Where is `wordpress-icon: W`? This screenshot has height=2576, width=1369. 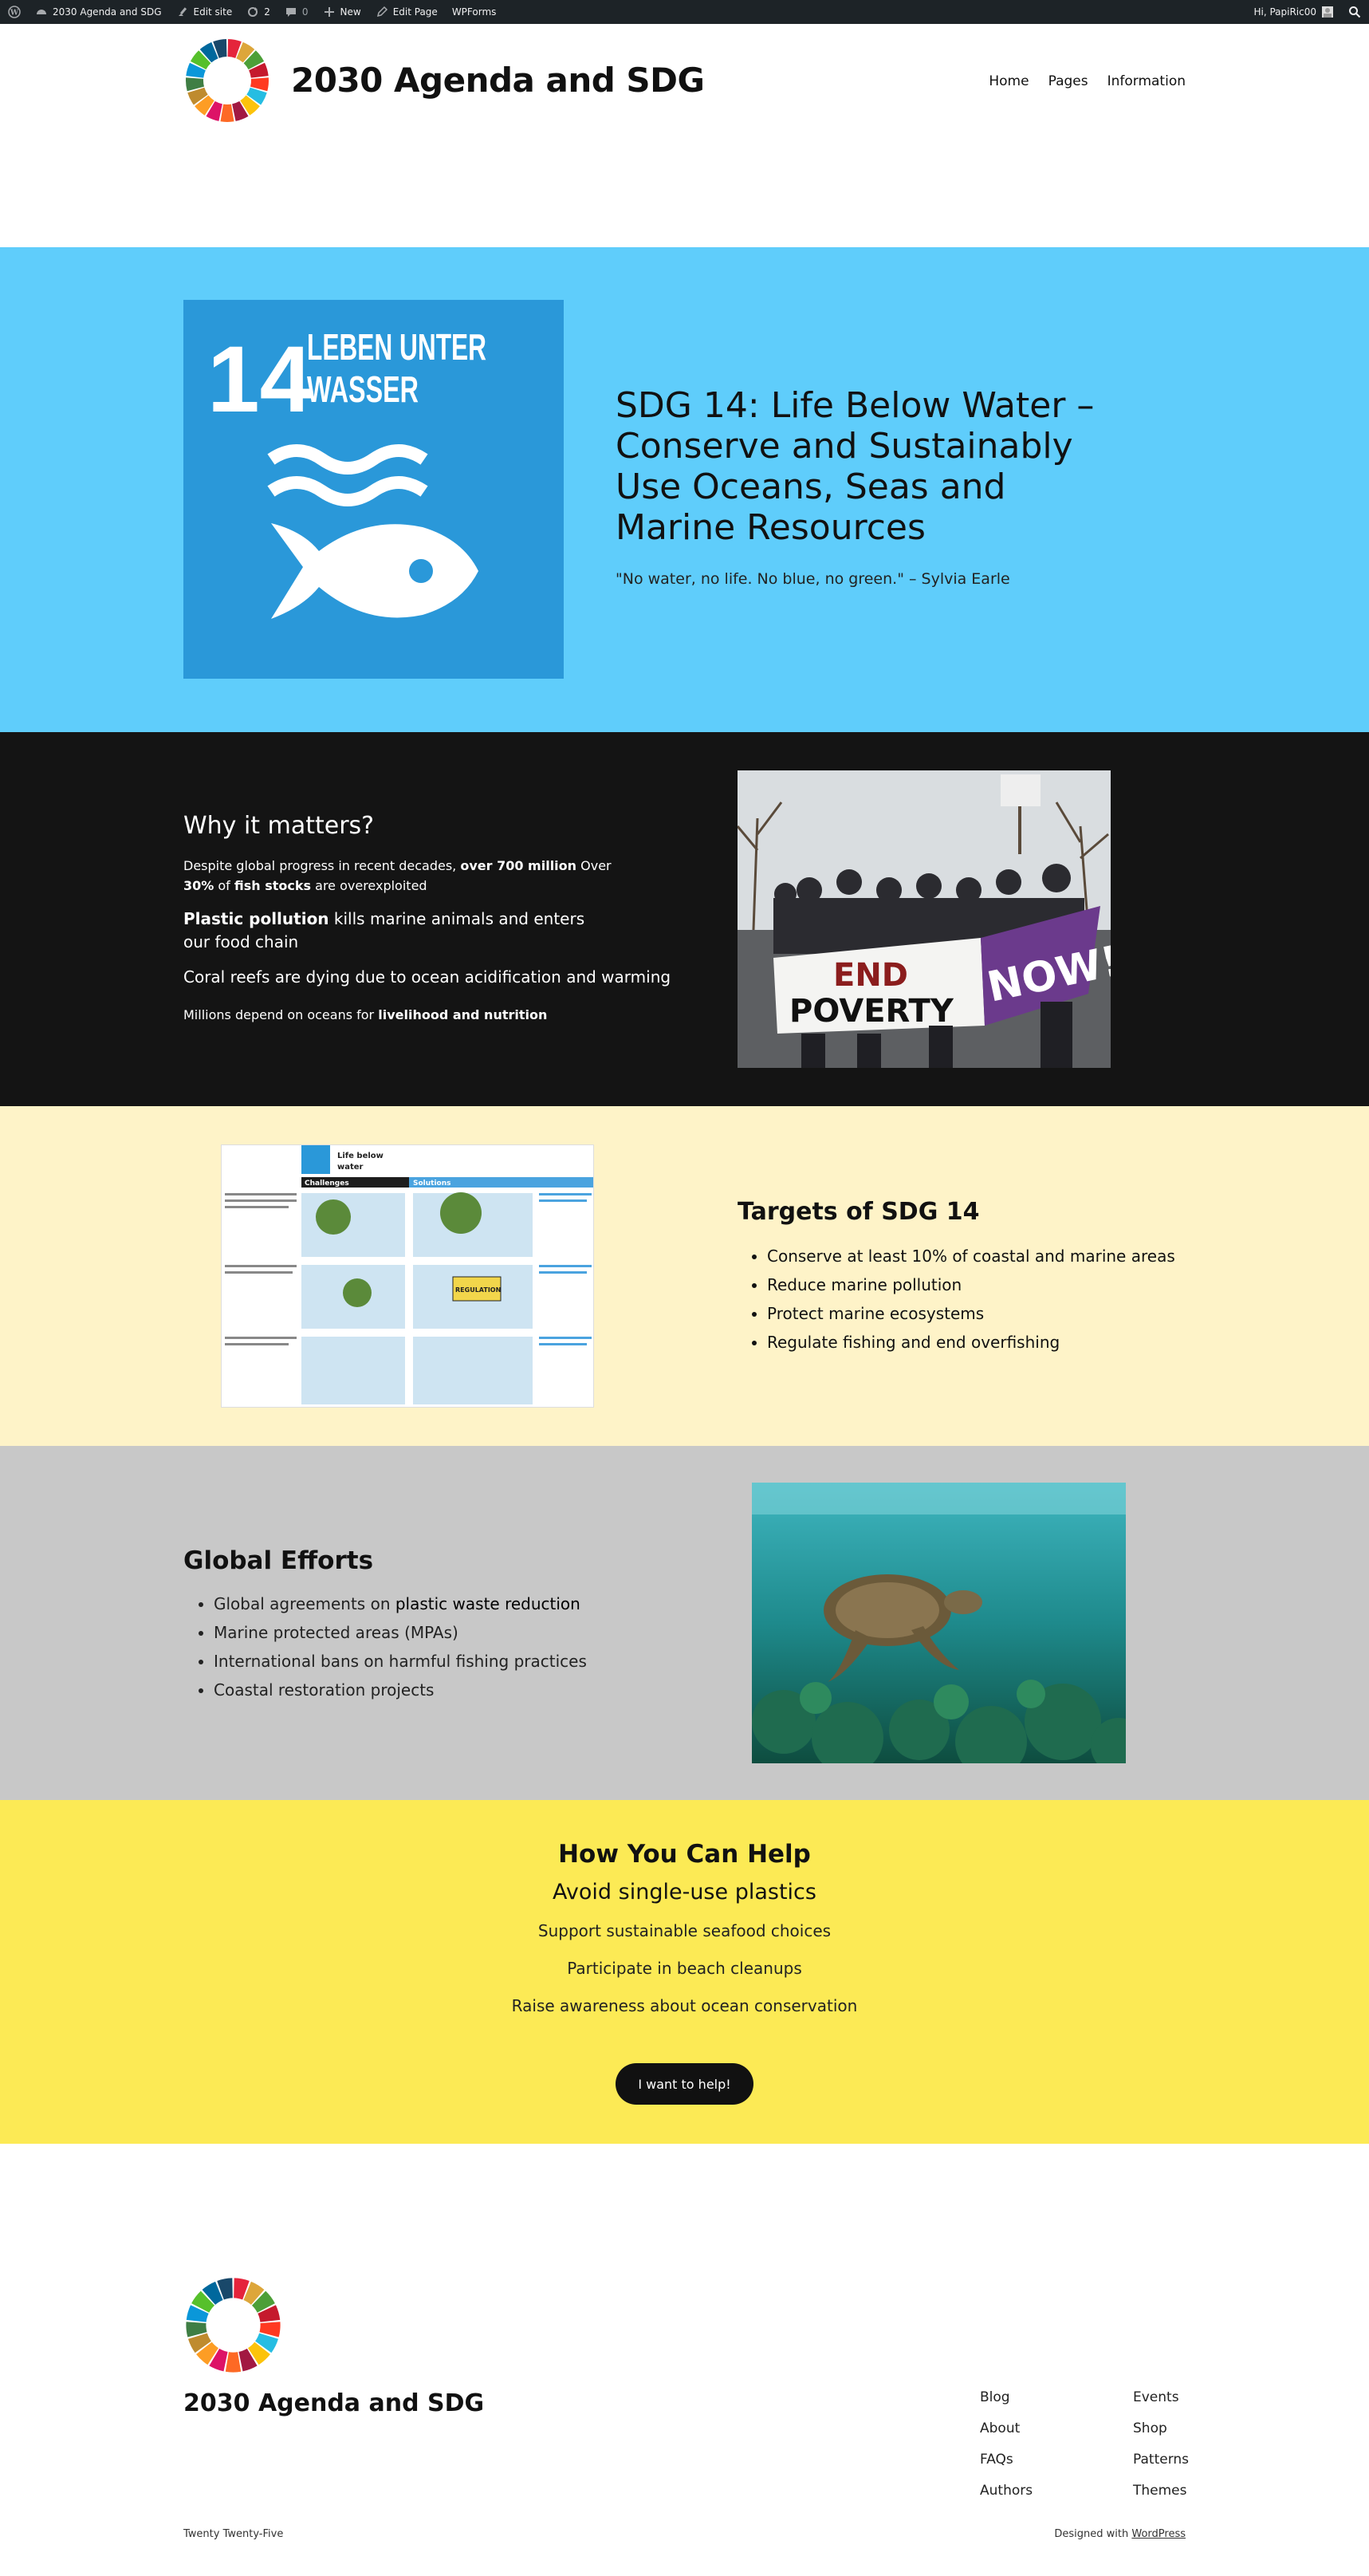
wordpress-icon: W is located at coordinates (14, 12).